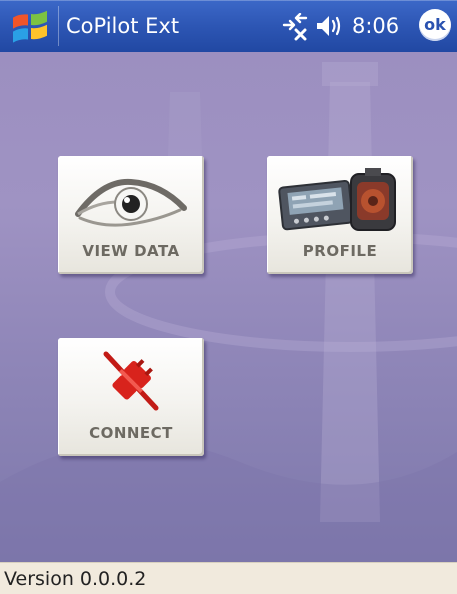  I want to click on connect-label: CONNECT, so click(131, 433).